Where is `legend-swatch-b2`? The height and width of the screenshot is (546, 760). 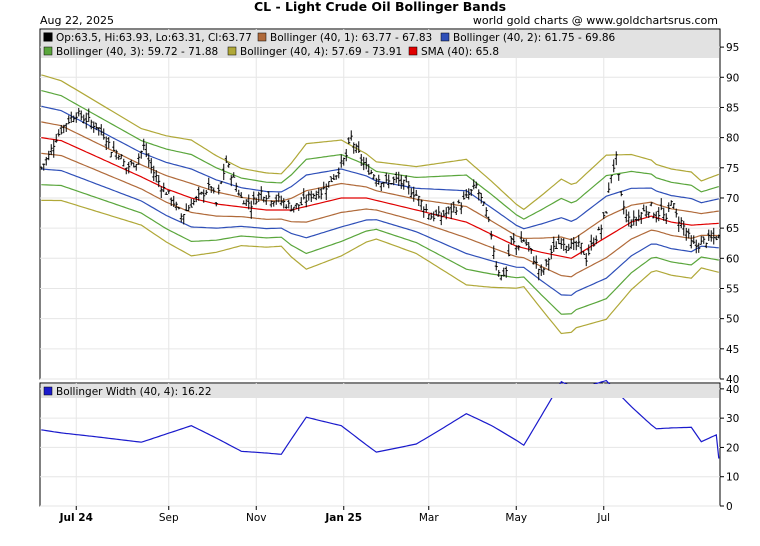
legend-swatch-b2 is located at coordinates (445, 37).